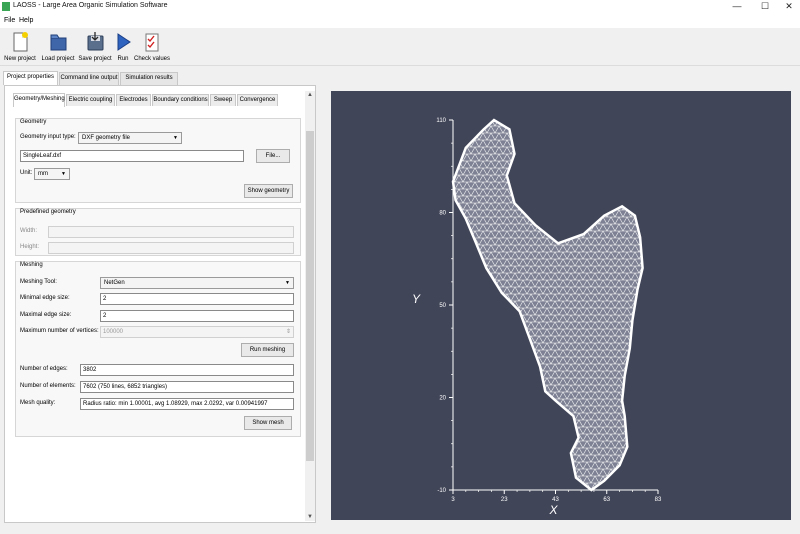  I want to click on geometry-input-type-value: DXF geometry file, so click(106, 138).